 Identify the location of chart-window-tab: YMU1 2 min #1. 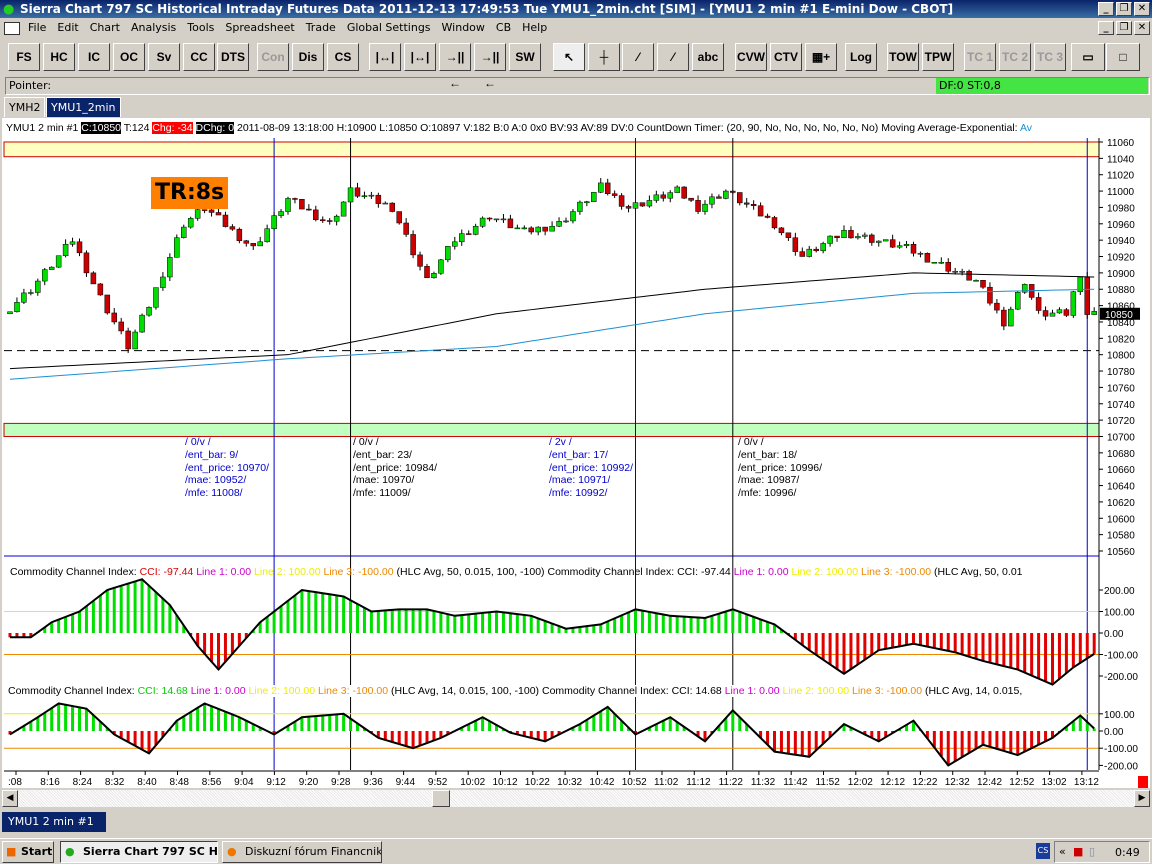
(54, 822).